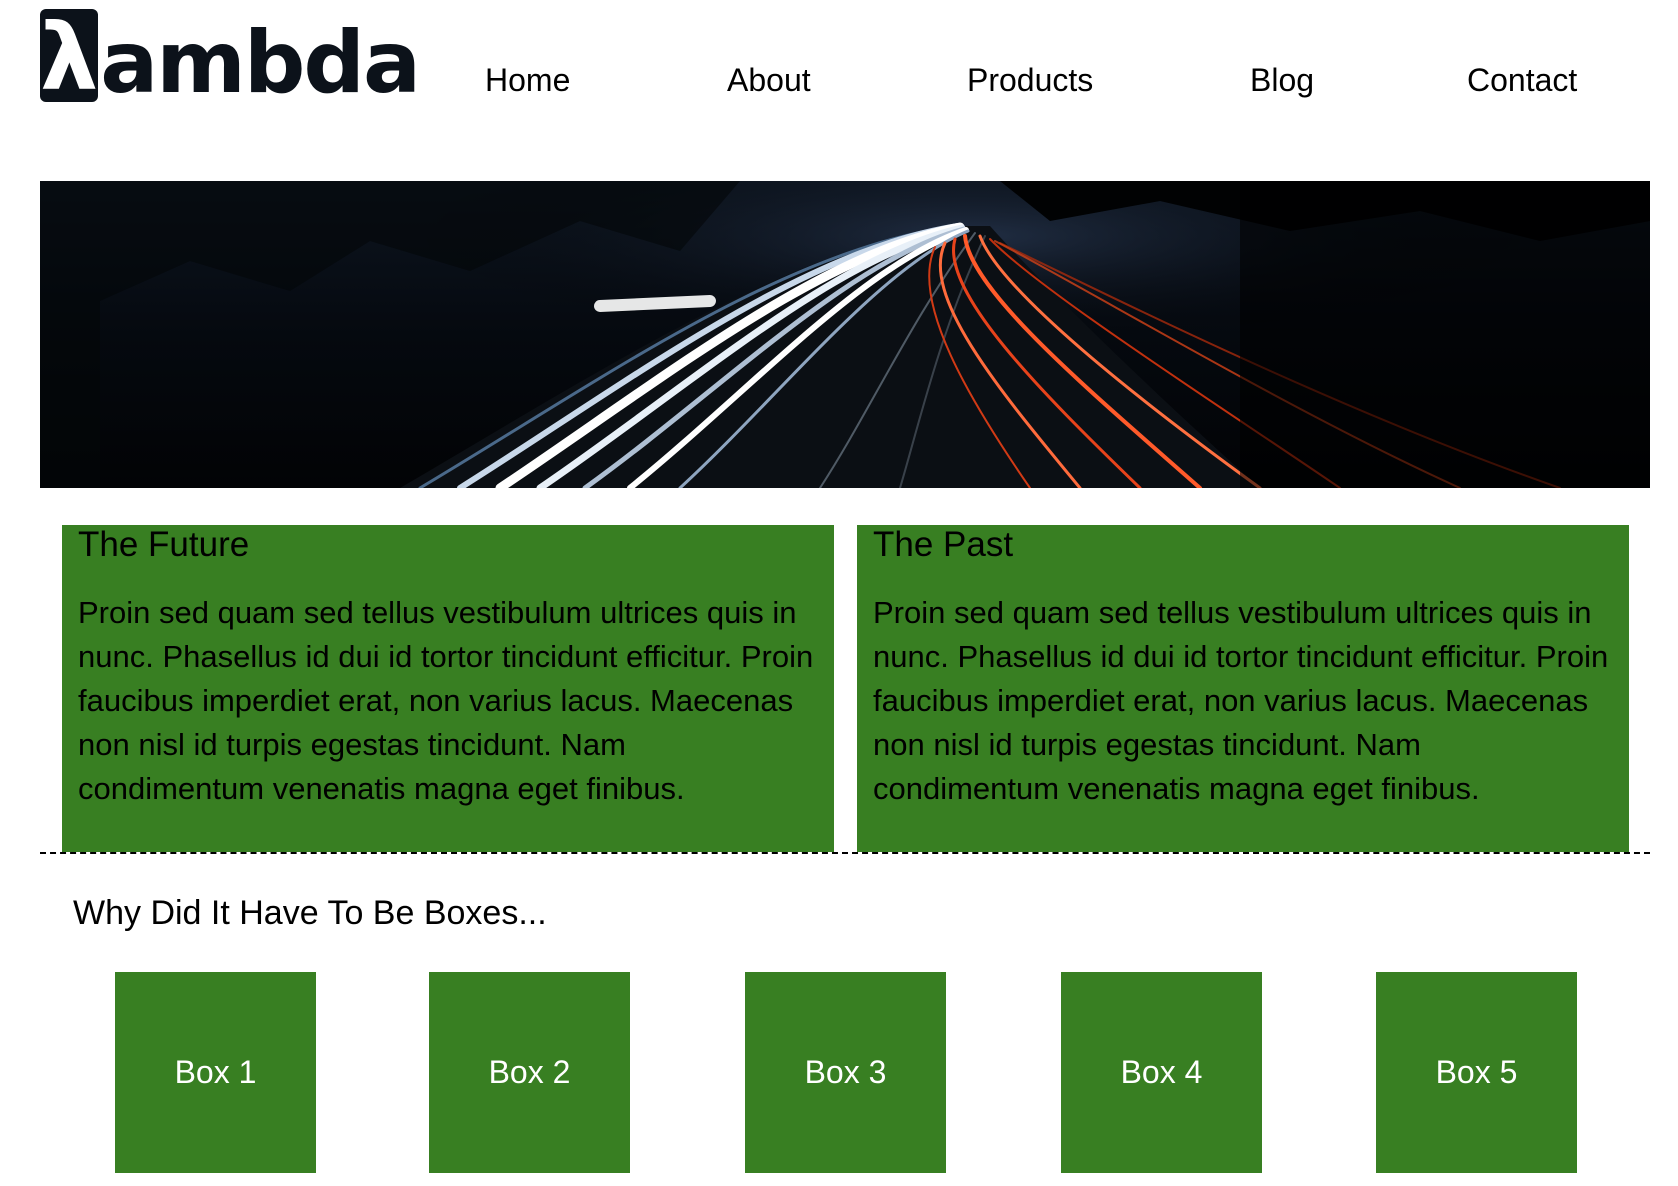  What do you see at coordinates (845, 1072) in the screenshot?
I see `box-3: Box 3` at bounding box center [845, 1072].